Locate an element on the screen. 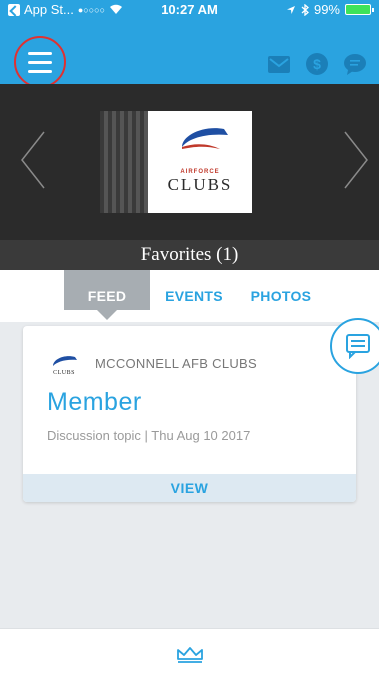 The height and width of the screenshot is (678, 379). top-nav-bar: $ is located at coordinates (189, 54).